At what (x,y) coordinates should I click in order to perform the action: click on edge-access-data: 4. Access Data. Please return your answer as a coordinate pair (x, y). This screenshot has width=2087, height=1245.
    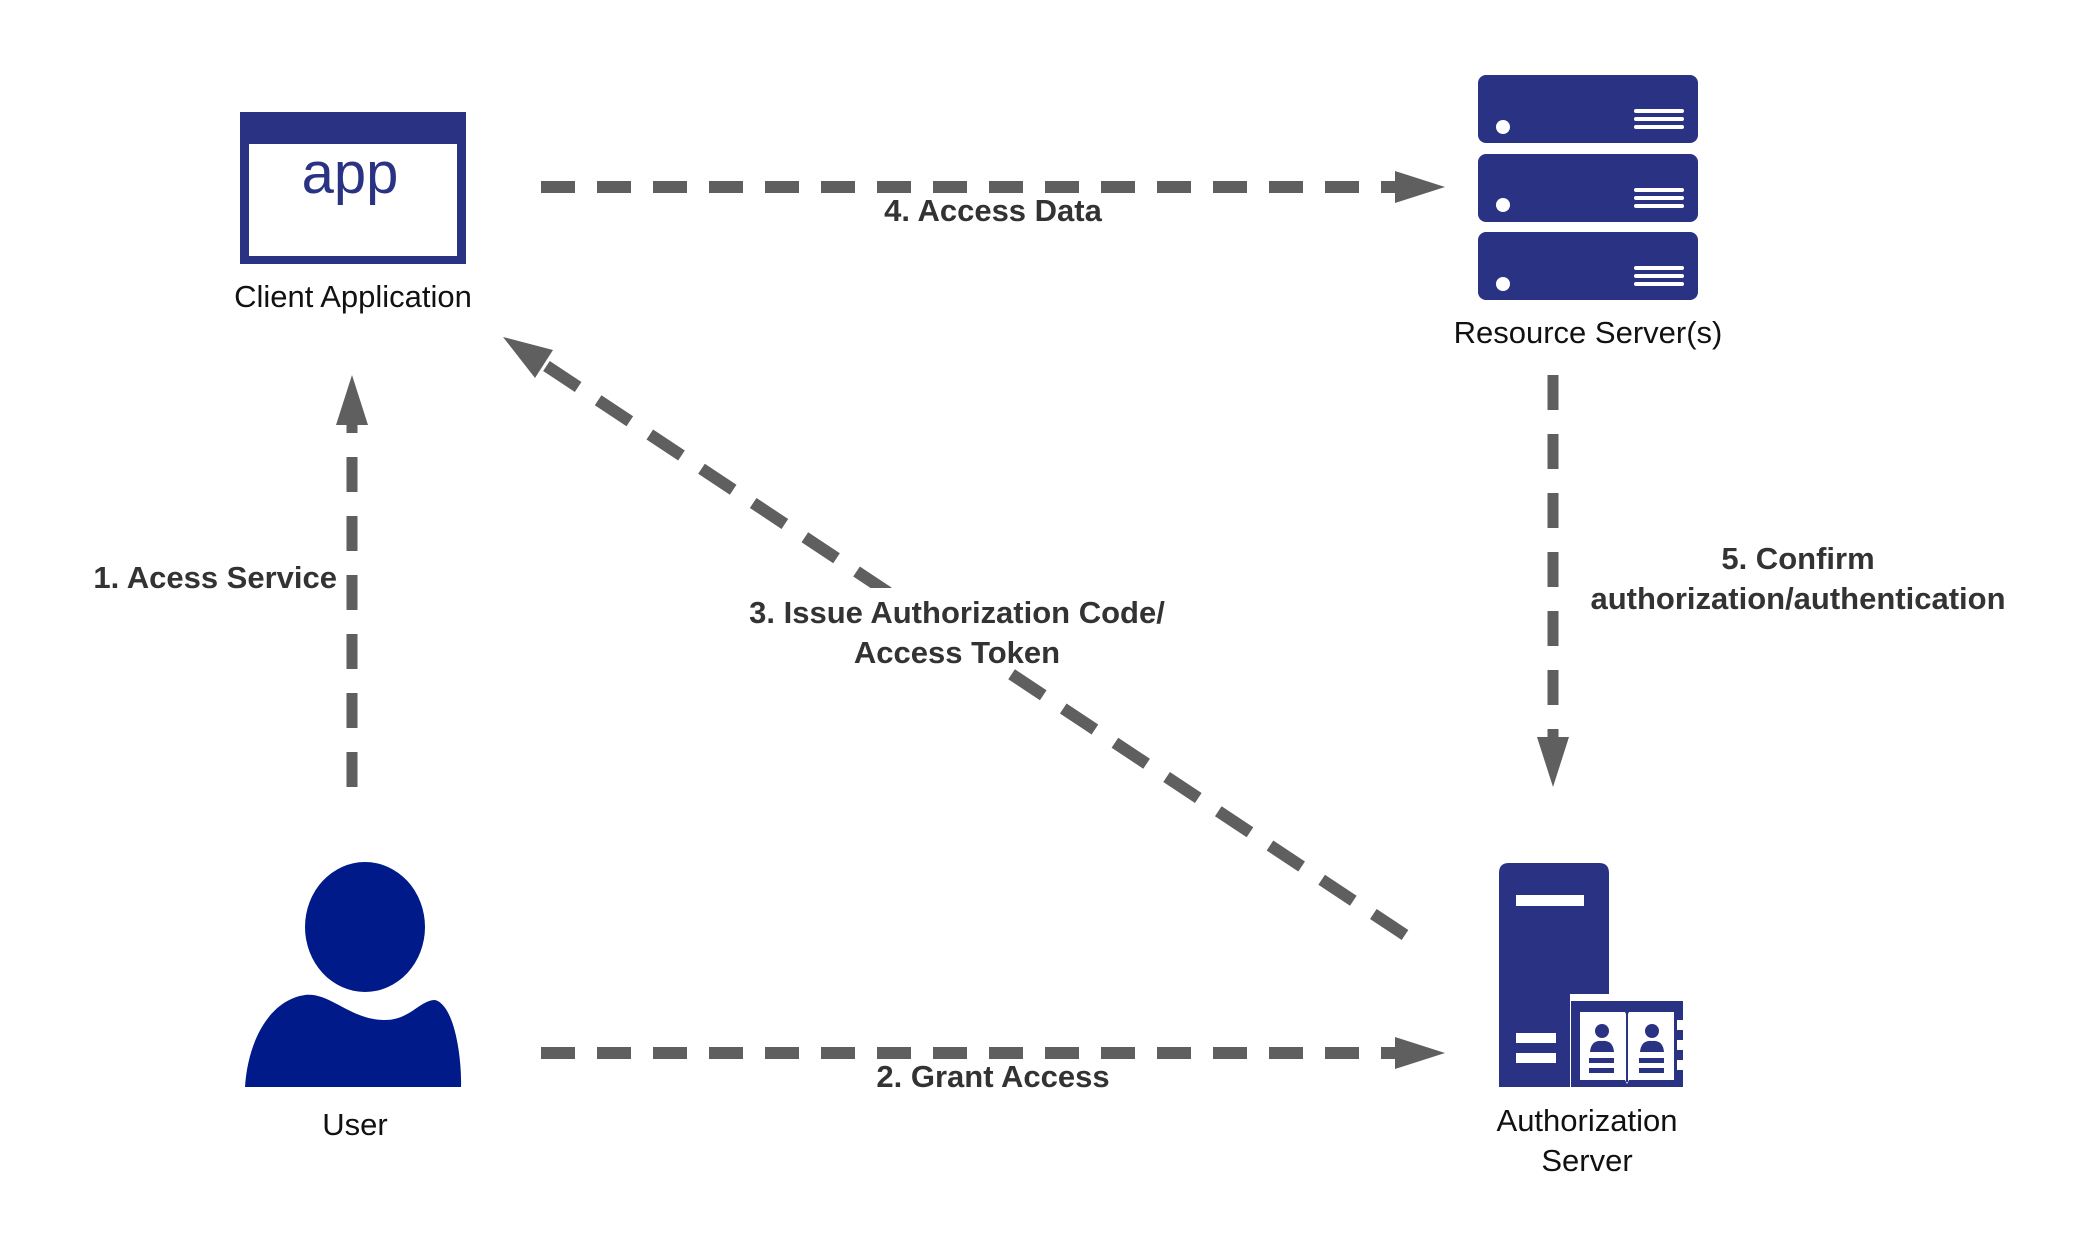
    Looking at the image, I should click on (993, 199).